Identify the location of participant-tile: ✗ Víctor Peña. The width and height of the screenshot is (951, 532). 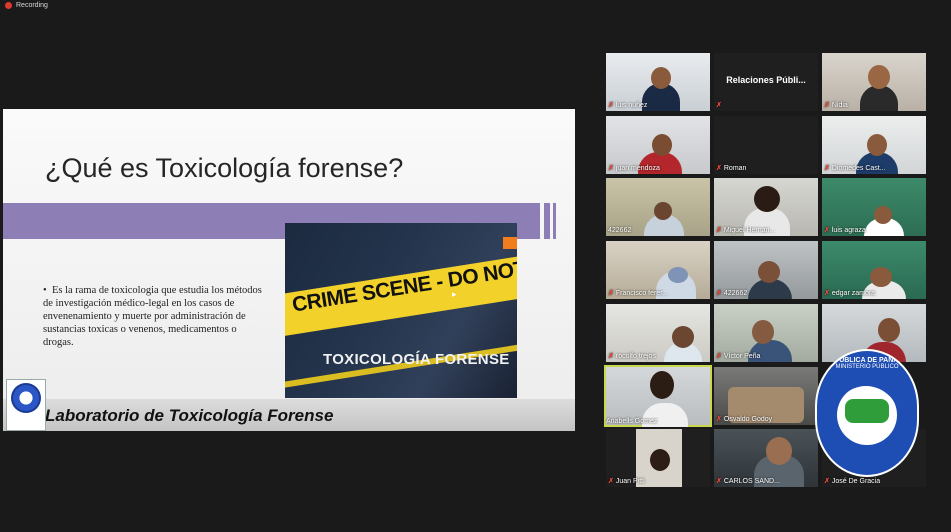
(766, 333).